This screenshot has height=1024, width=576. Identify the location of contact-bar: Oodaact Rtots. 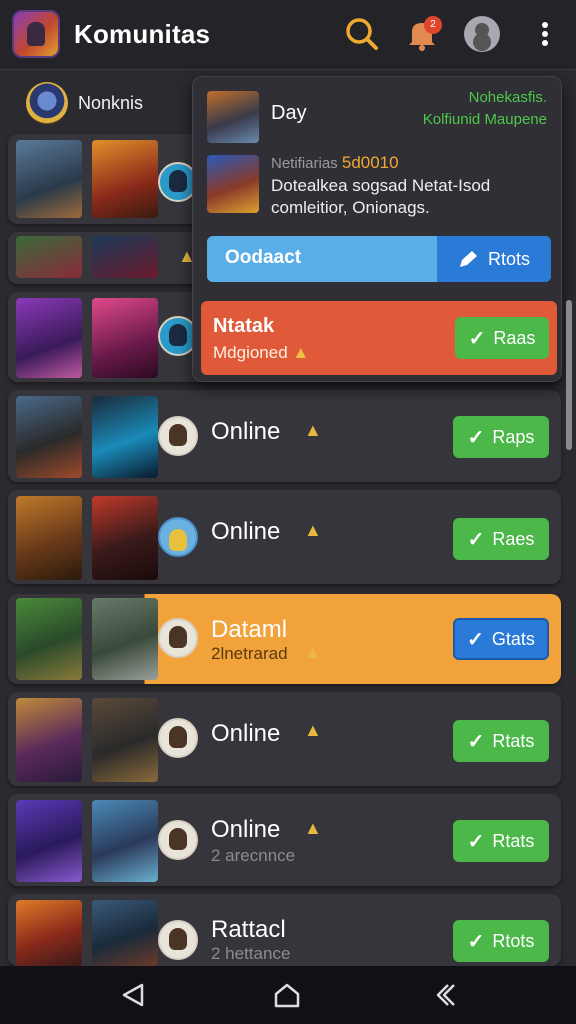
(379, 259).